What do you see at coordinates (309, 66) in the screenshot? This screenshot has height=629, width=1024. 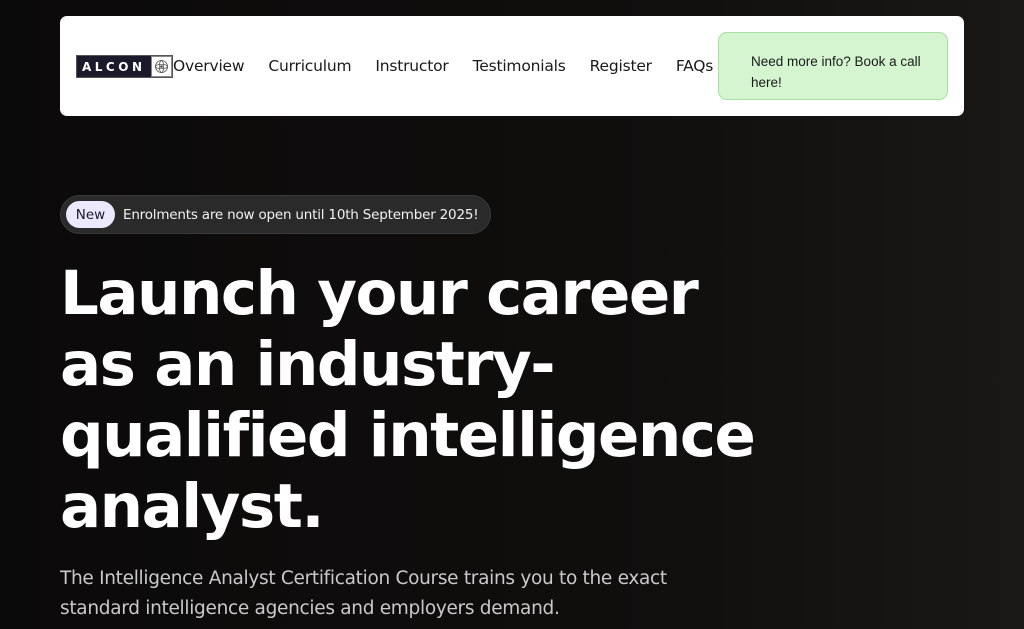 I see `nav-link-curriculum: Curriculum` at bounding box center [309, 66].